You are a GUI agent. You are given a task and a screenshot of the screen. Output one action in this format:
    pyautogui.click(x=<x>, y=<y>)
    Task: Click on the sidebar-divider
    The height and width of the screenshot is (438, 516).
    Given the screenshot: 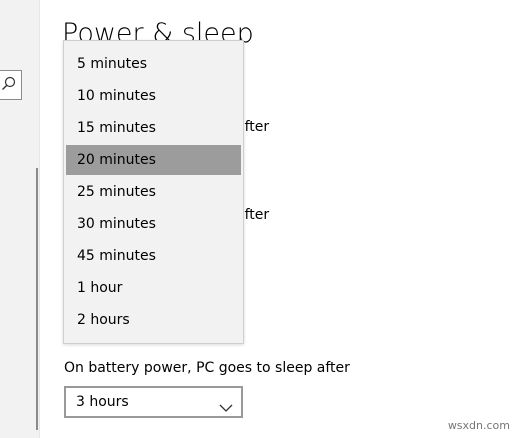 What is the action you would take?
    pyautogui.click(x=39, y=219)
    